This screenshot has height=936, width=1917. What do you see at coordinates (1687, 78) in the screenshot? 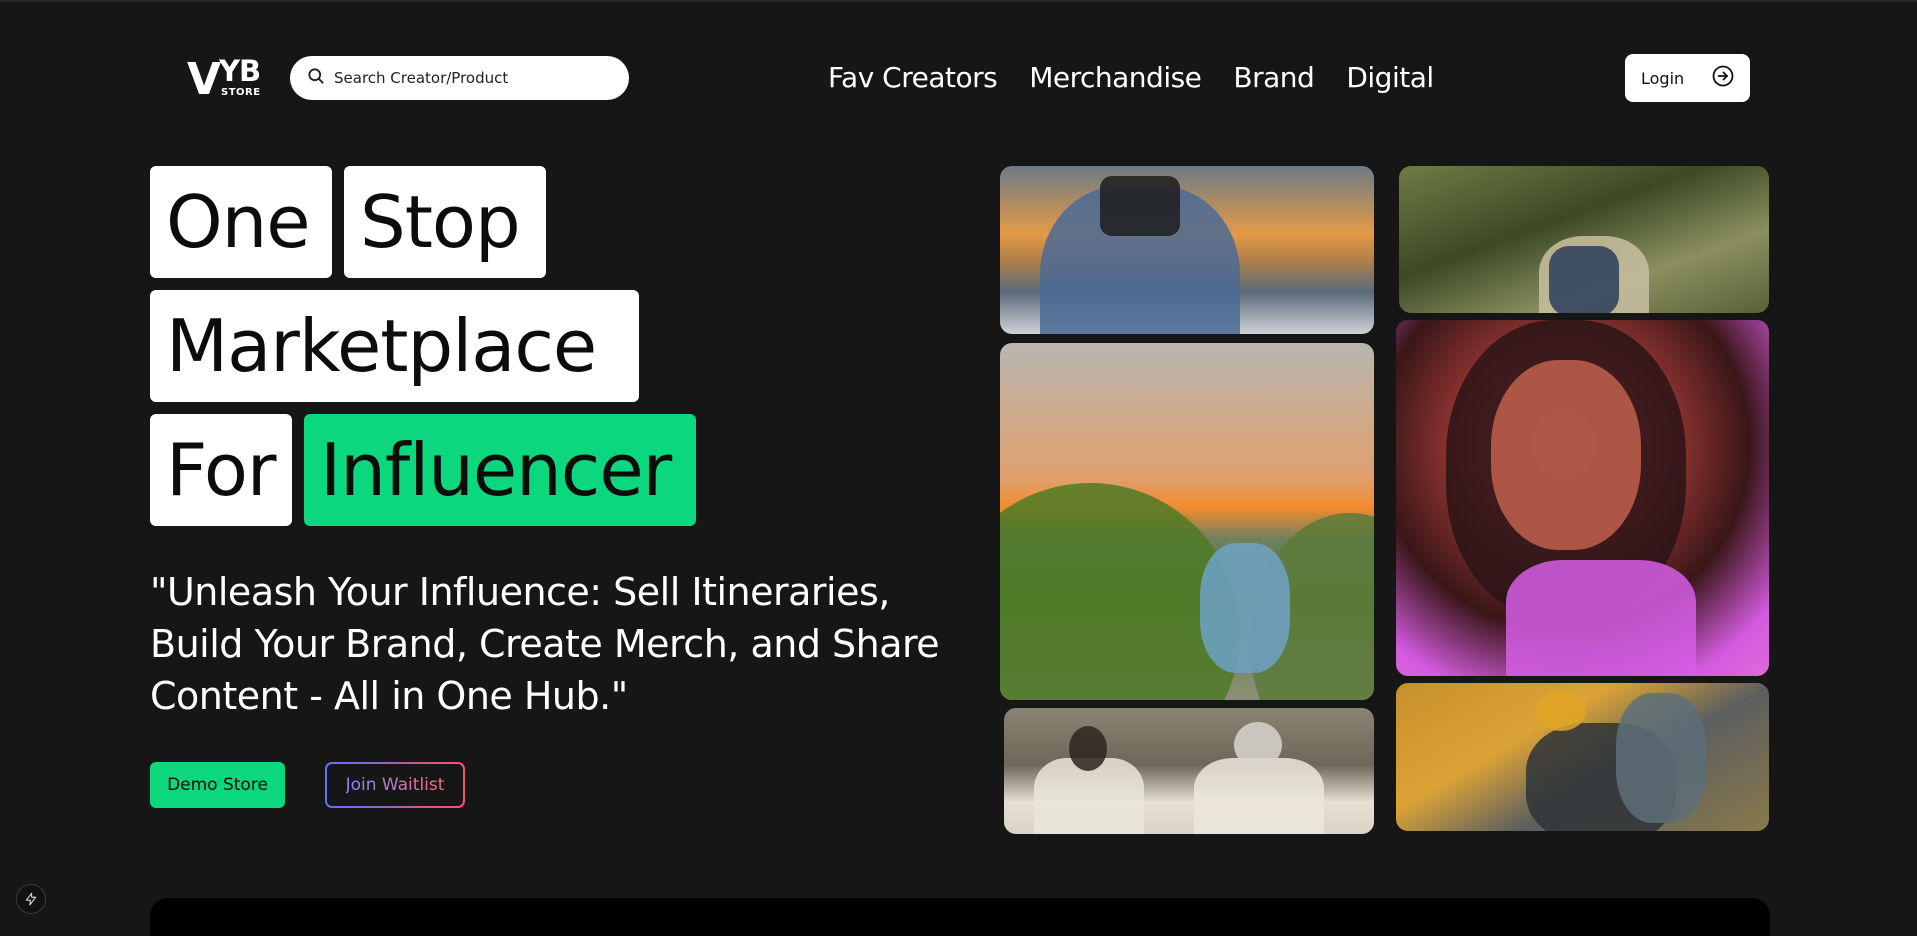
I see `login-button: Login` at bounding box center [1687, 78].